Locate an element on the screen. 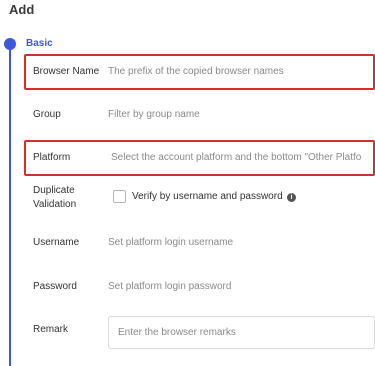 The image size is (375, 366). page-title: Add is located at coordinates (22, 9).